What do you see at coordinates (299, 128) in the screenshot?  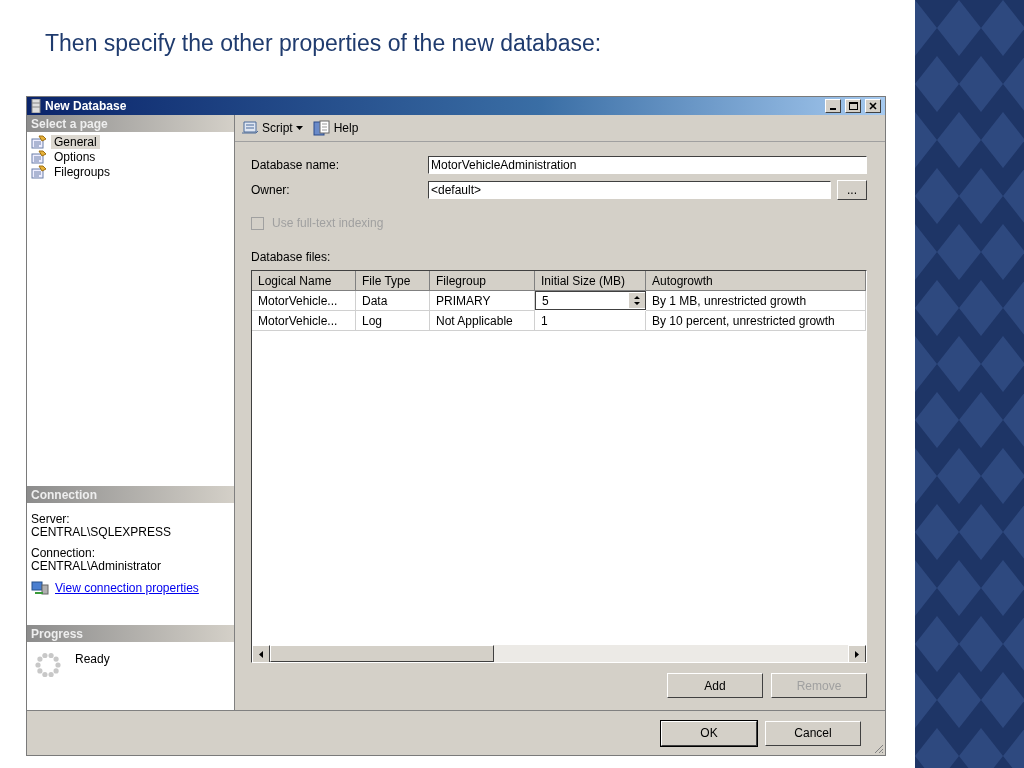 I see `caret-icon` at bounding box center [299, 128].